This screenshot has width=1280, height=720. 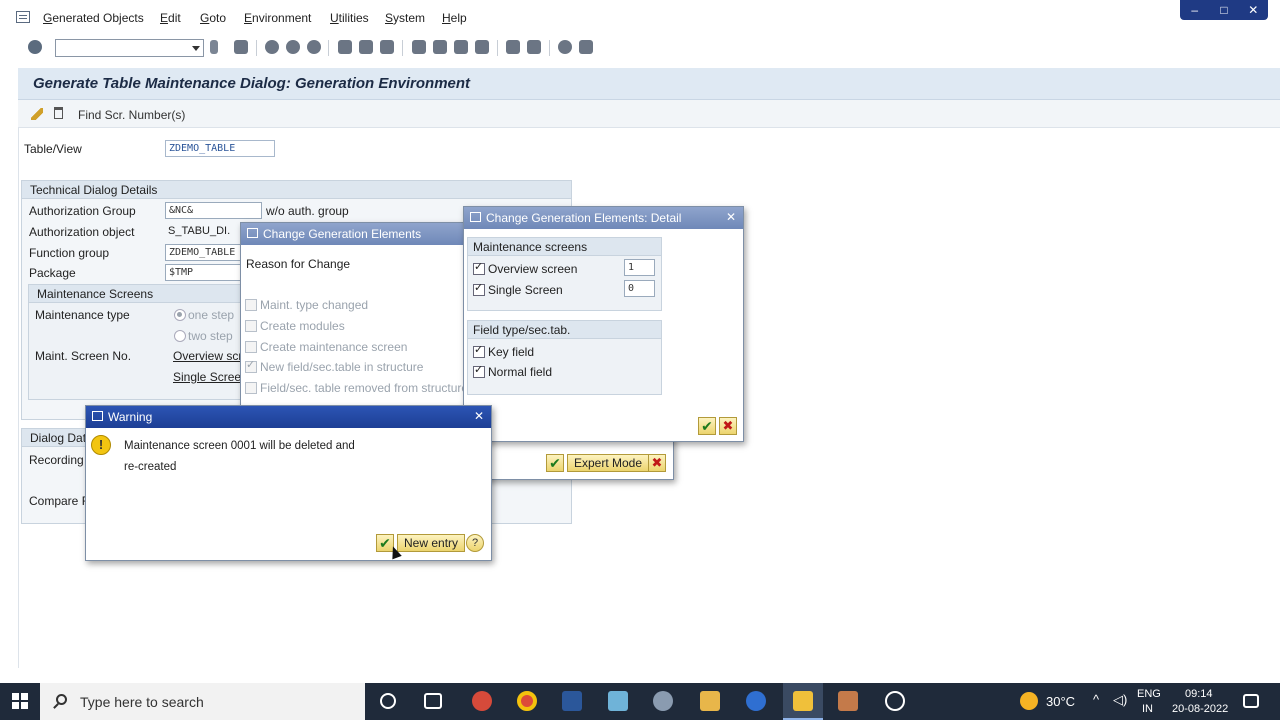 I want to click on package-label: Package, so click(x=52, y=273).